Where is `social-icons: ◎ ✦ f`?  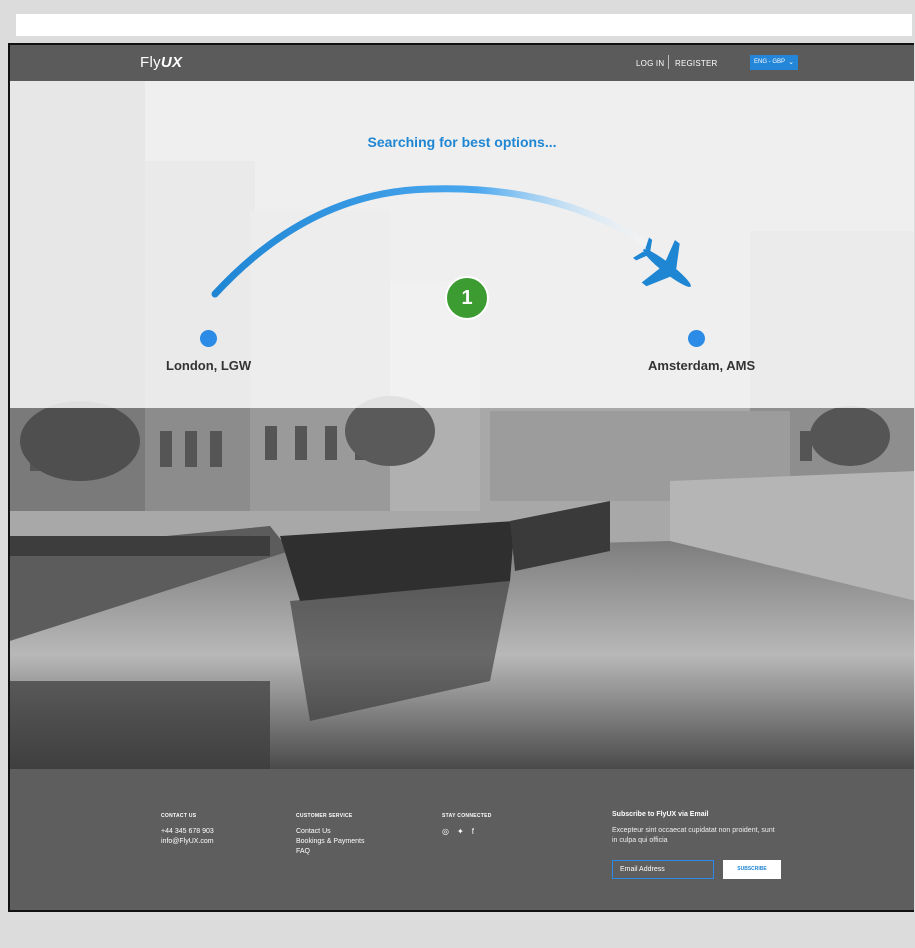
social-icons: ◎ ✦ f is located at coordinates (467, 831).